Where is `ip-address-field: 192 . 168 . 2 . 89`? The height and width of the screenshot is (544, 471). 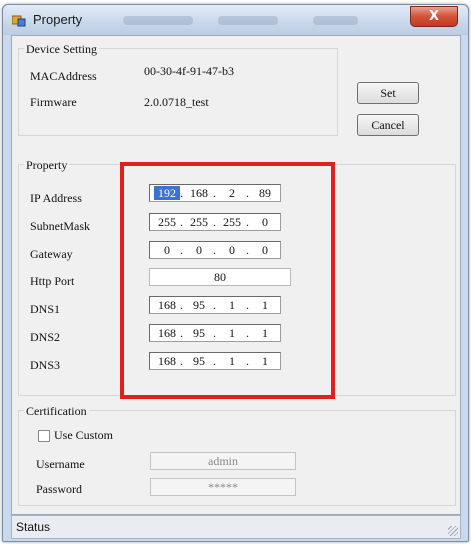
ip-address-field: 192 . 168 . 2 . 89 is located at coordinates (215, 193).